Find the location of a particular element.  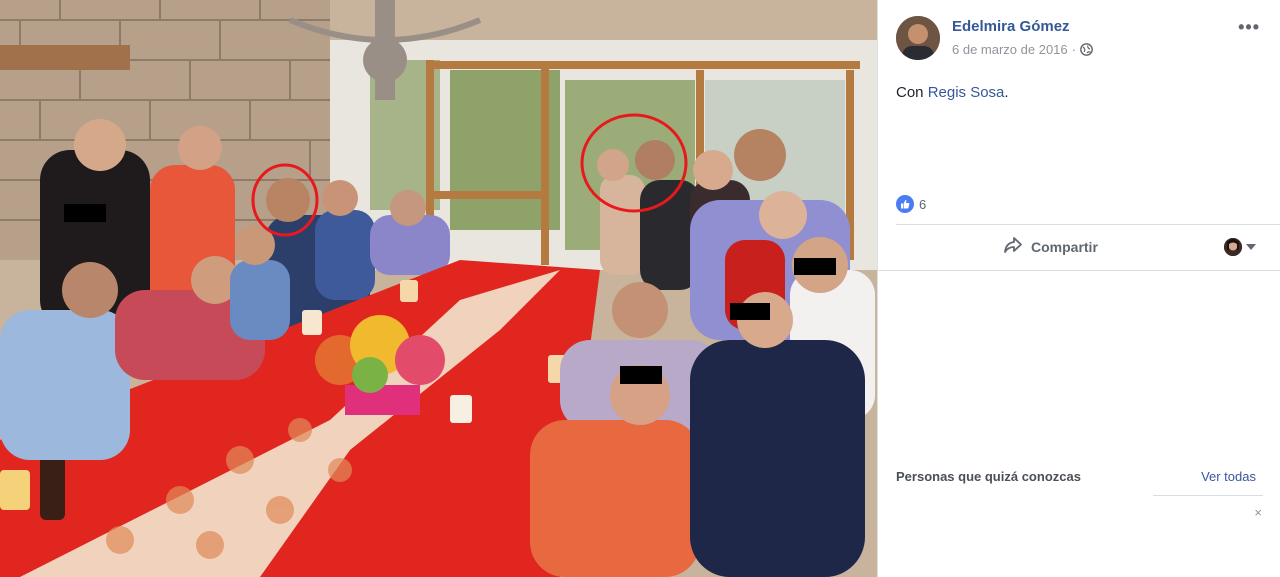

globe-icon is located at coordinates (1086, 49).